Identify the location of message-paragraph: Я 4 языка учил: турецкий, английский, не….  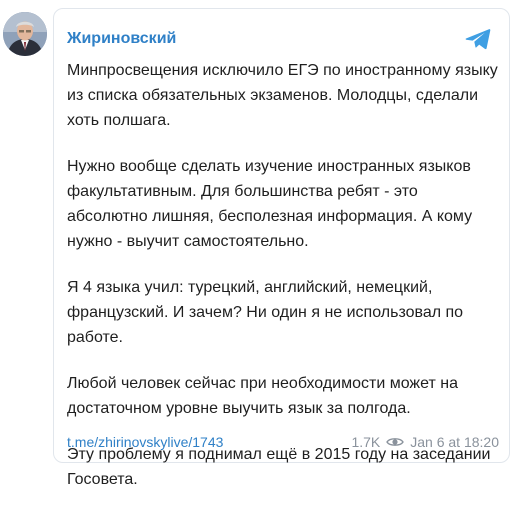
(265, 312).